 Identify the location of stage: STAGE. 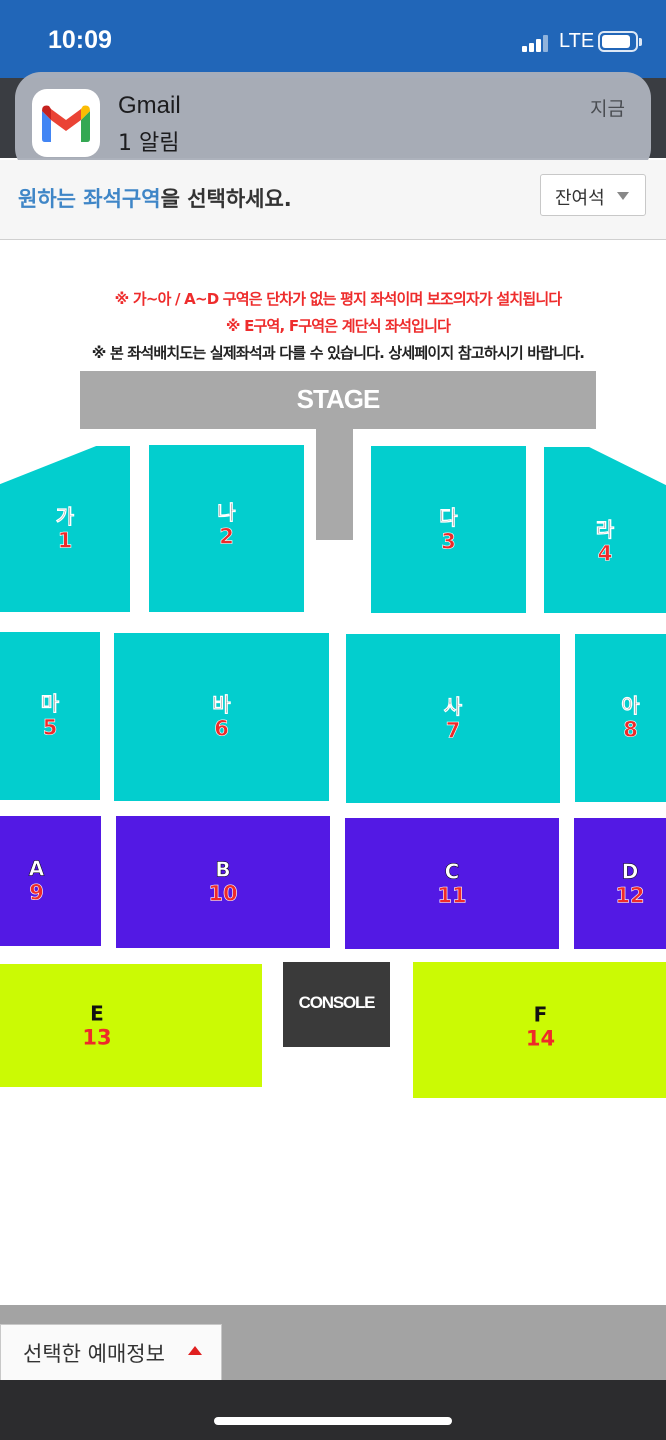
(338, 400).